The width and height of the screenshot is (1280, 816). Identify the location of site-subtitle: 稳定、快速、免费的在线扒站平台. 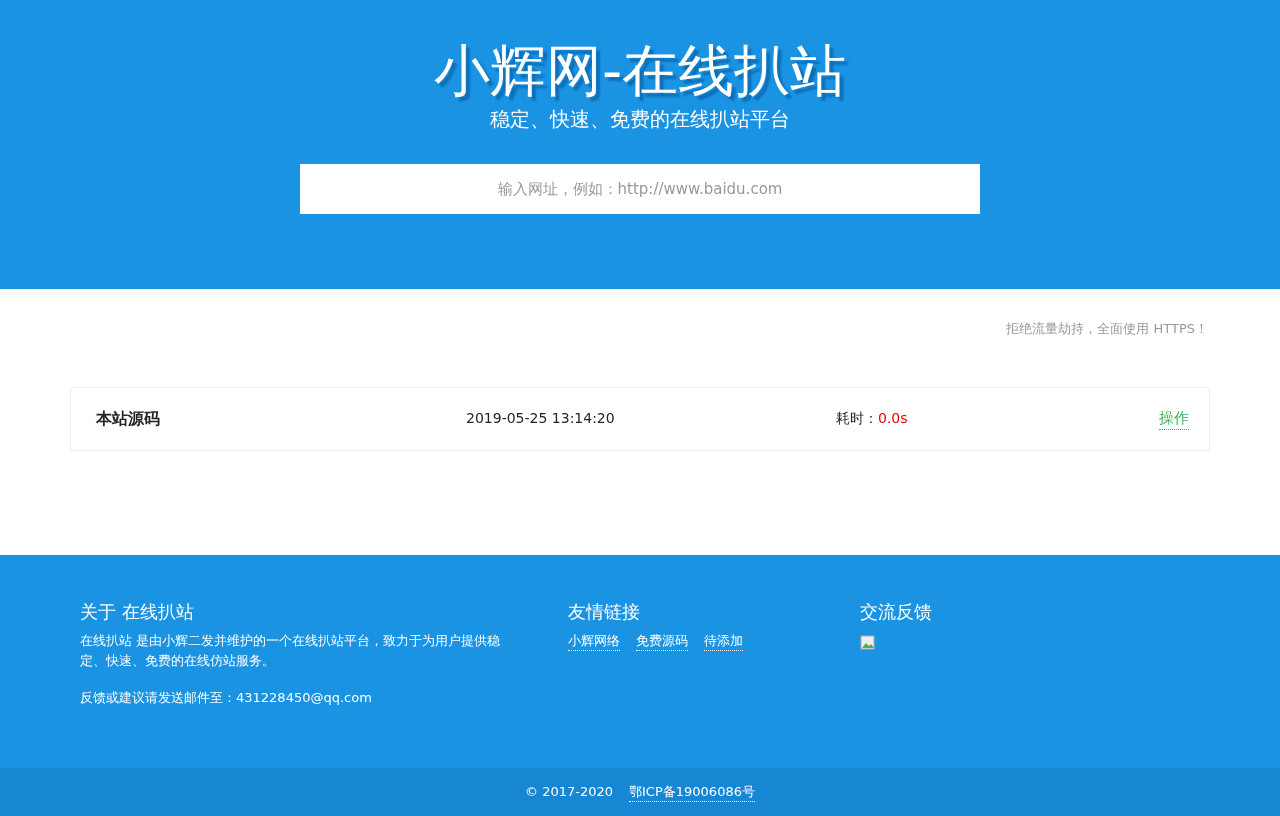
(640, 119).